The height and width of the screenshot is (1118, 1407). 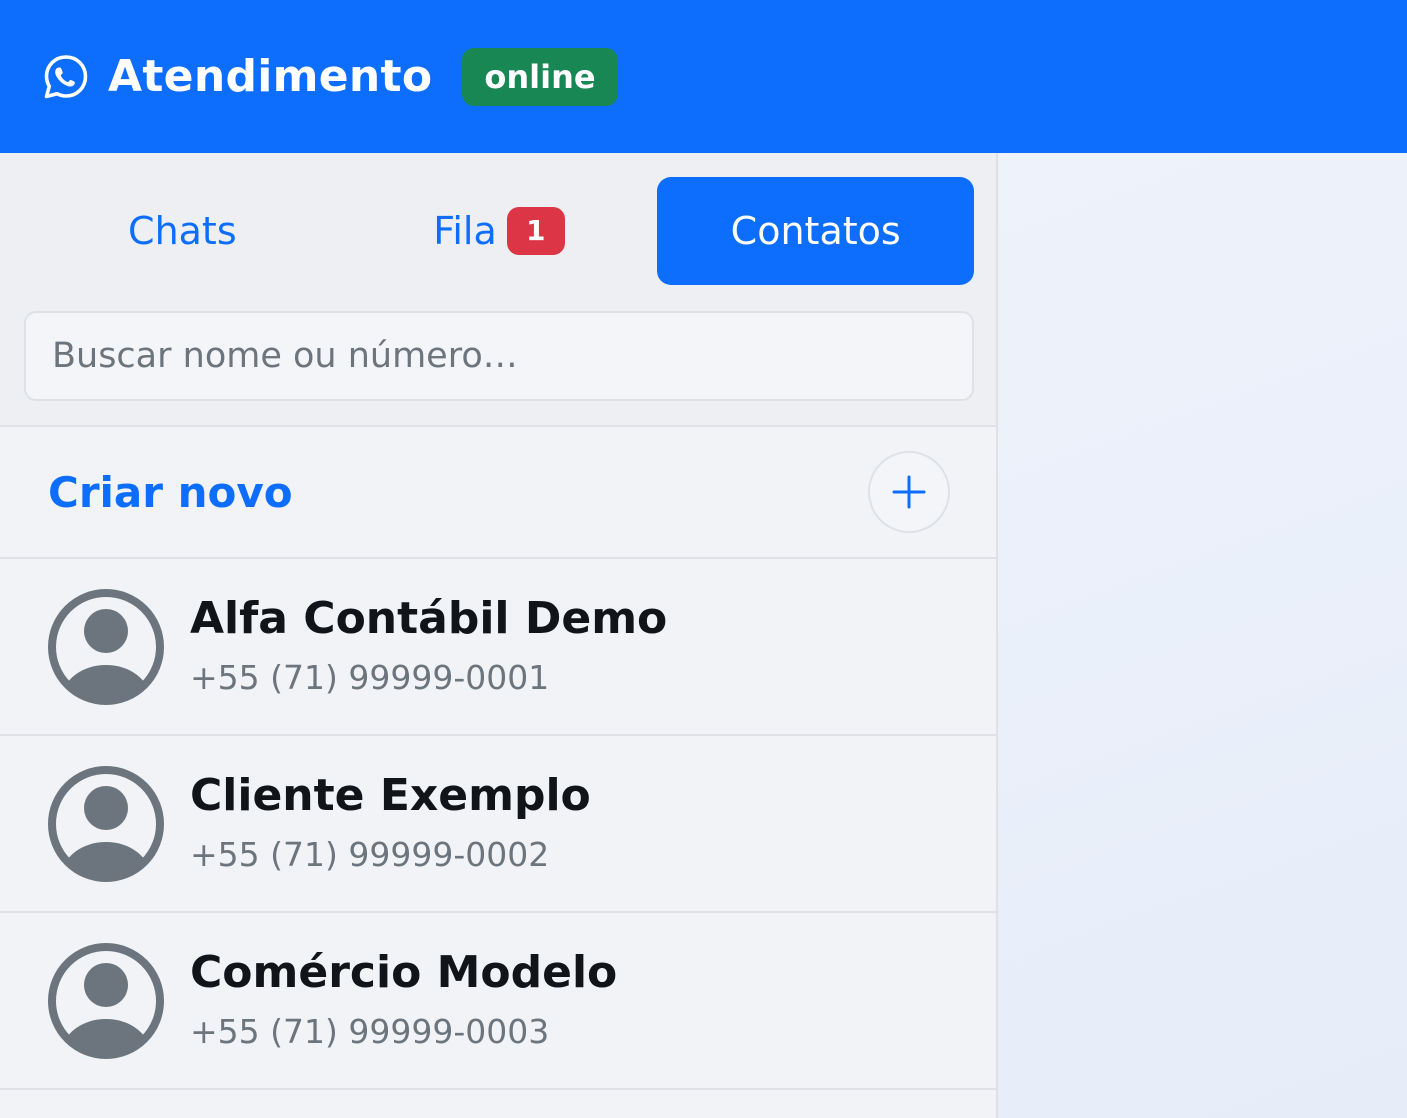 I want to click on tab-label: Contatos, so click(x=815, y=231).